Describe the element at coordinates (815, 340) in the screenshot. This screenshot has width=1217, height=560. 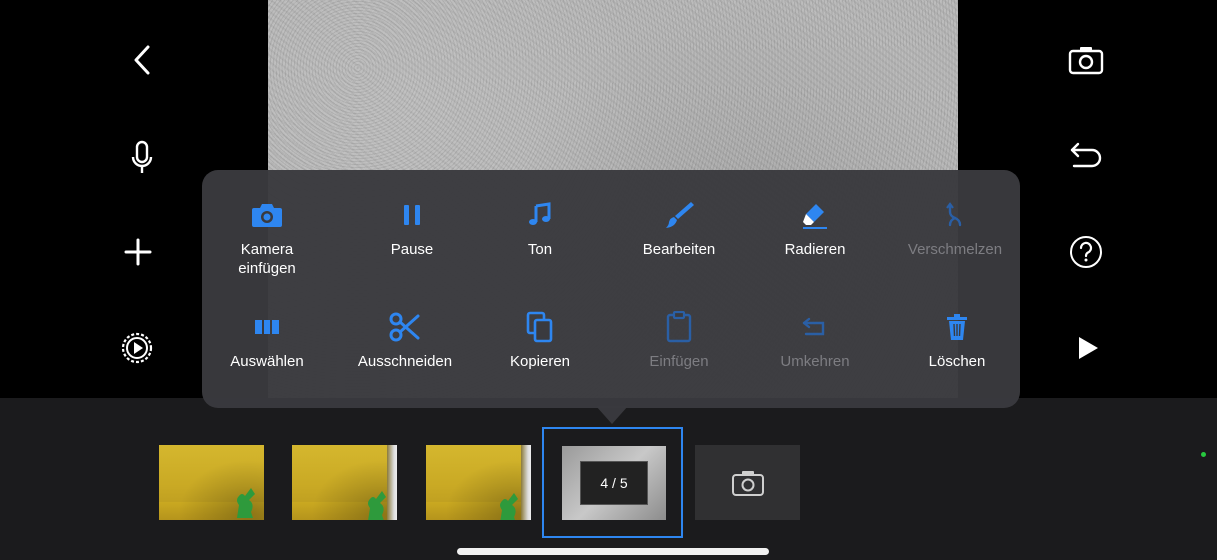
I see `menu-item-umkehren: Umkehren` at that location.